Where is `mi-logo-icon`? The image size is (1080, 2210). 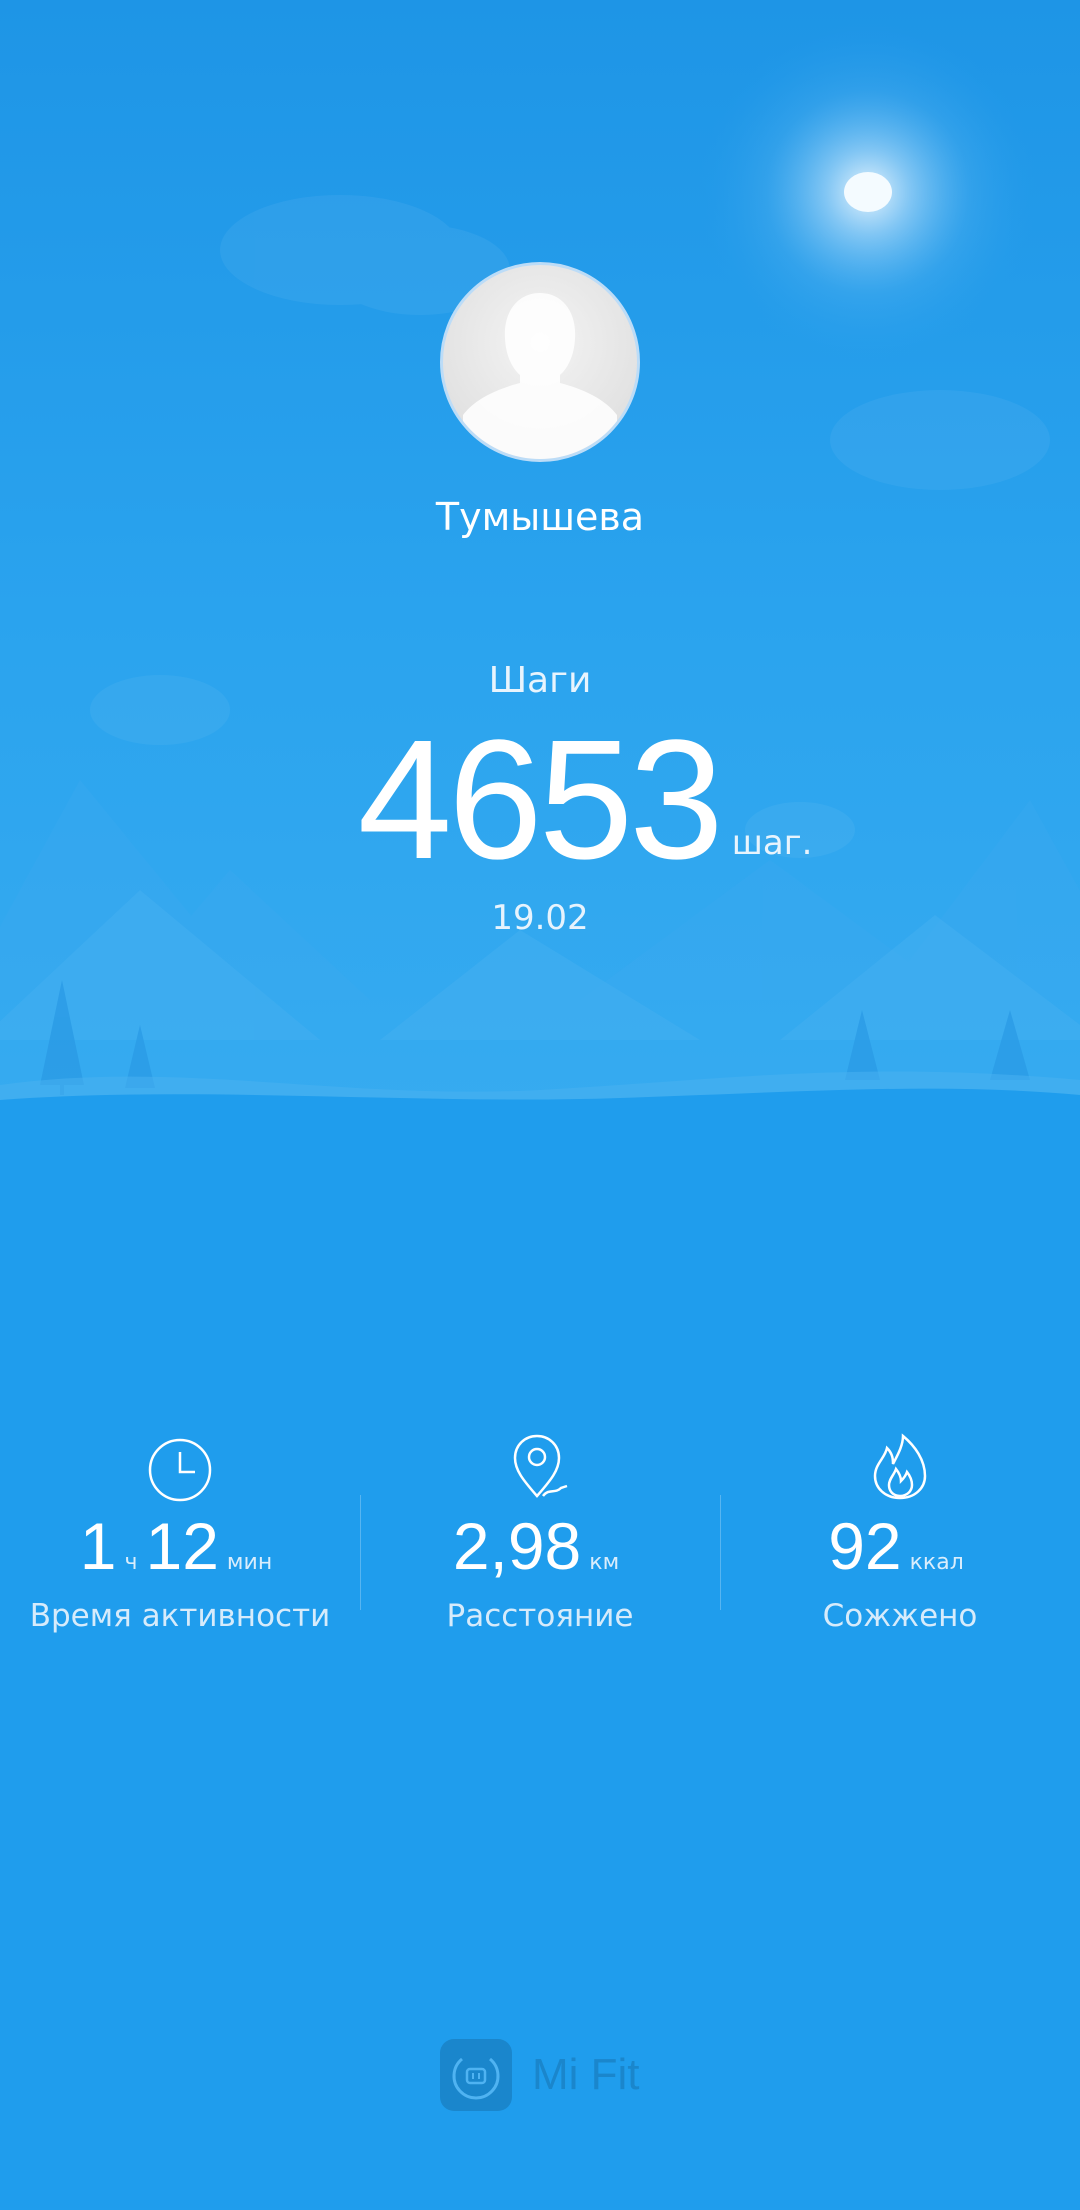 mi-logo-icon is located at coordinates (476, 2075).